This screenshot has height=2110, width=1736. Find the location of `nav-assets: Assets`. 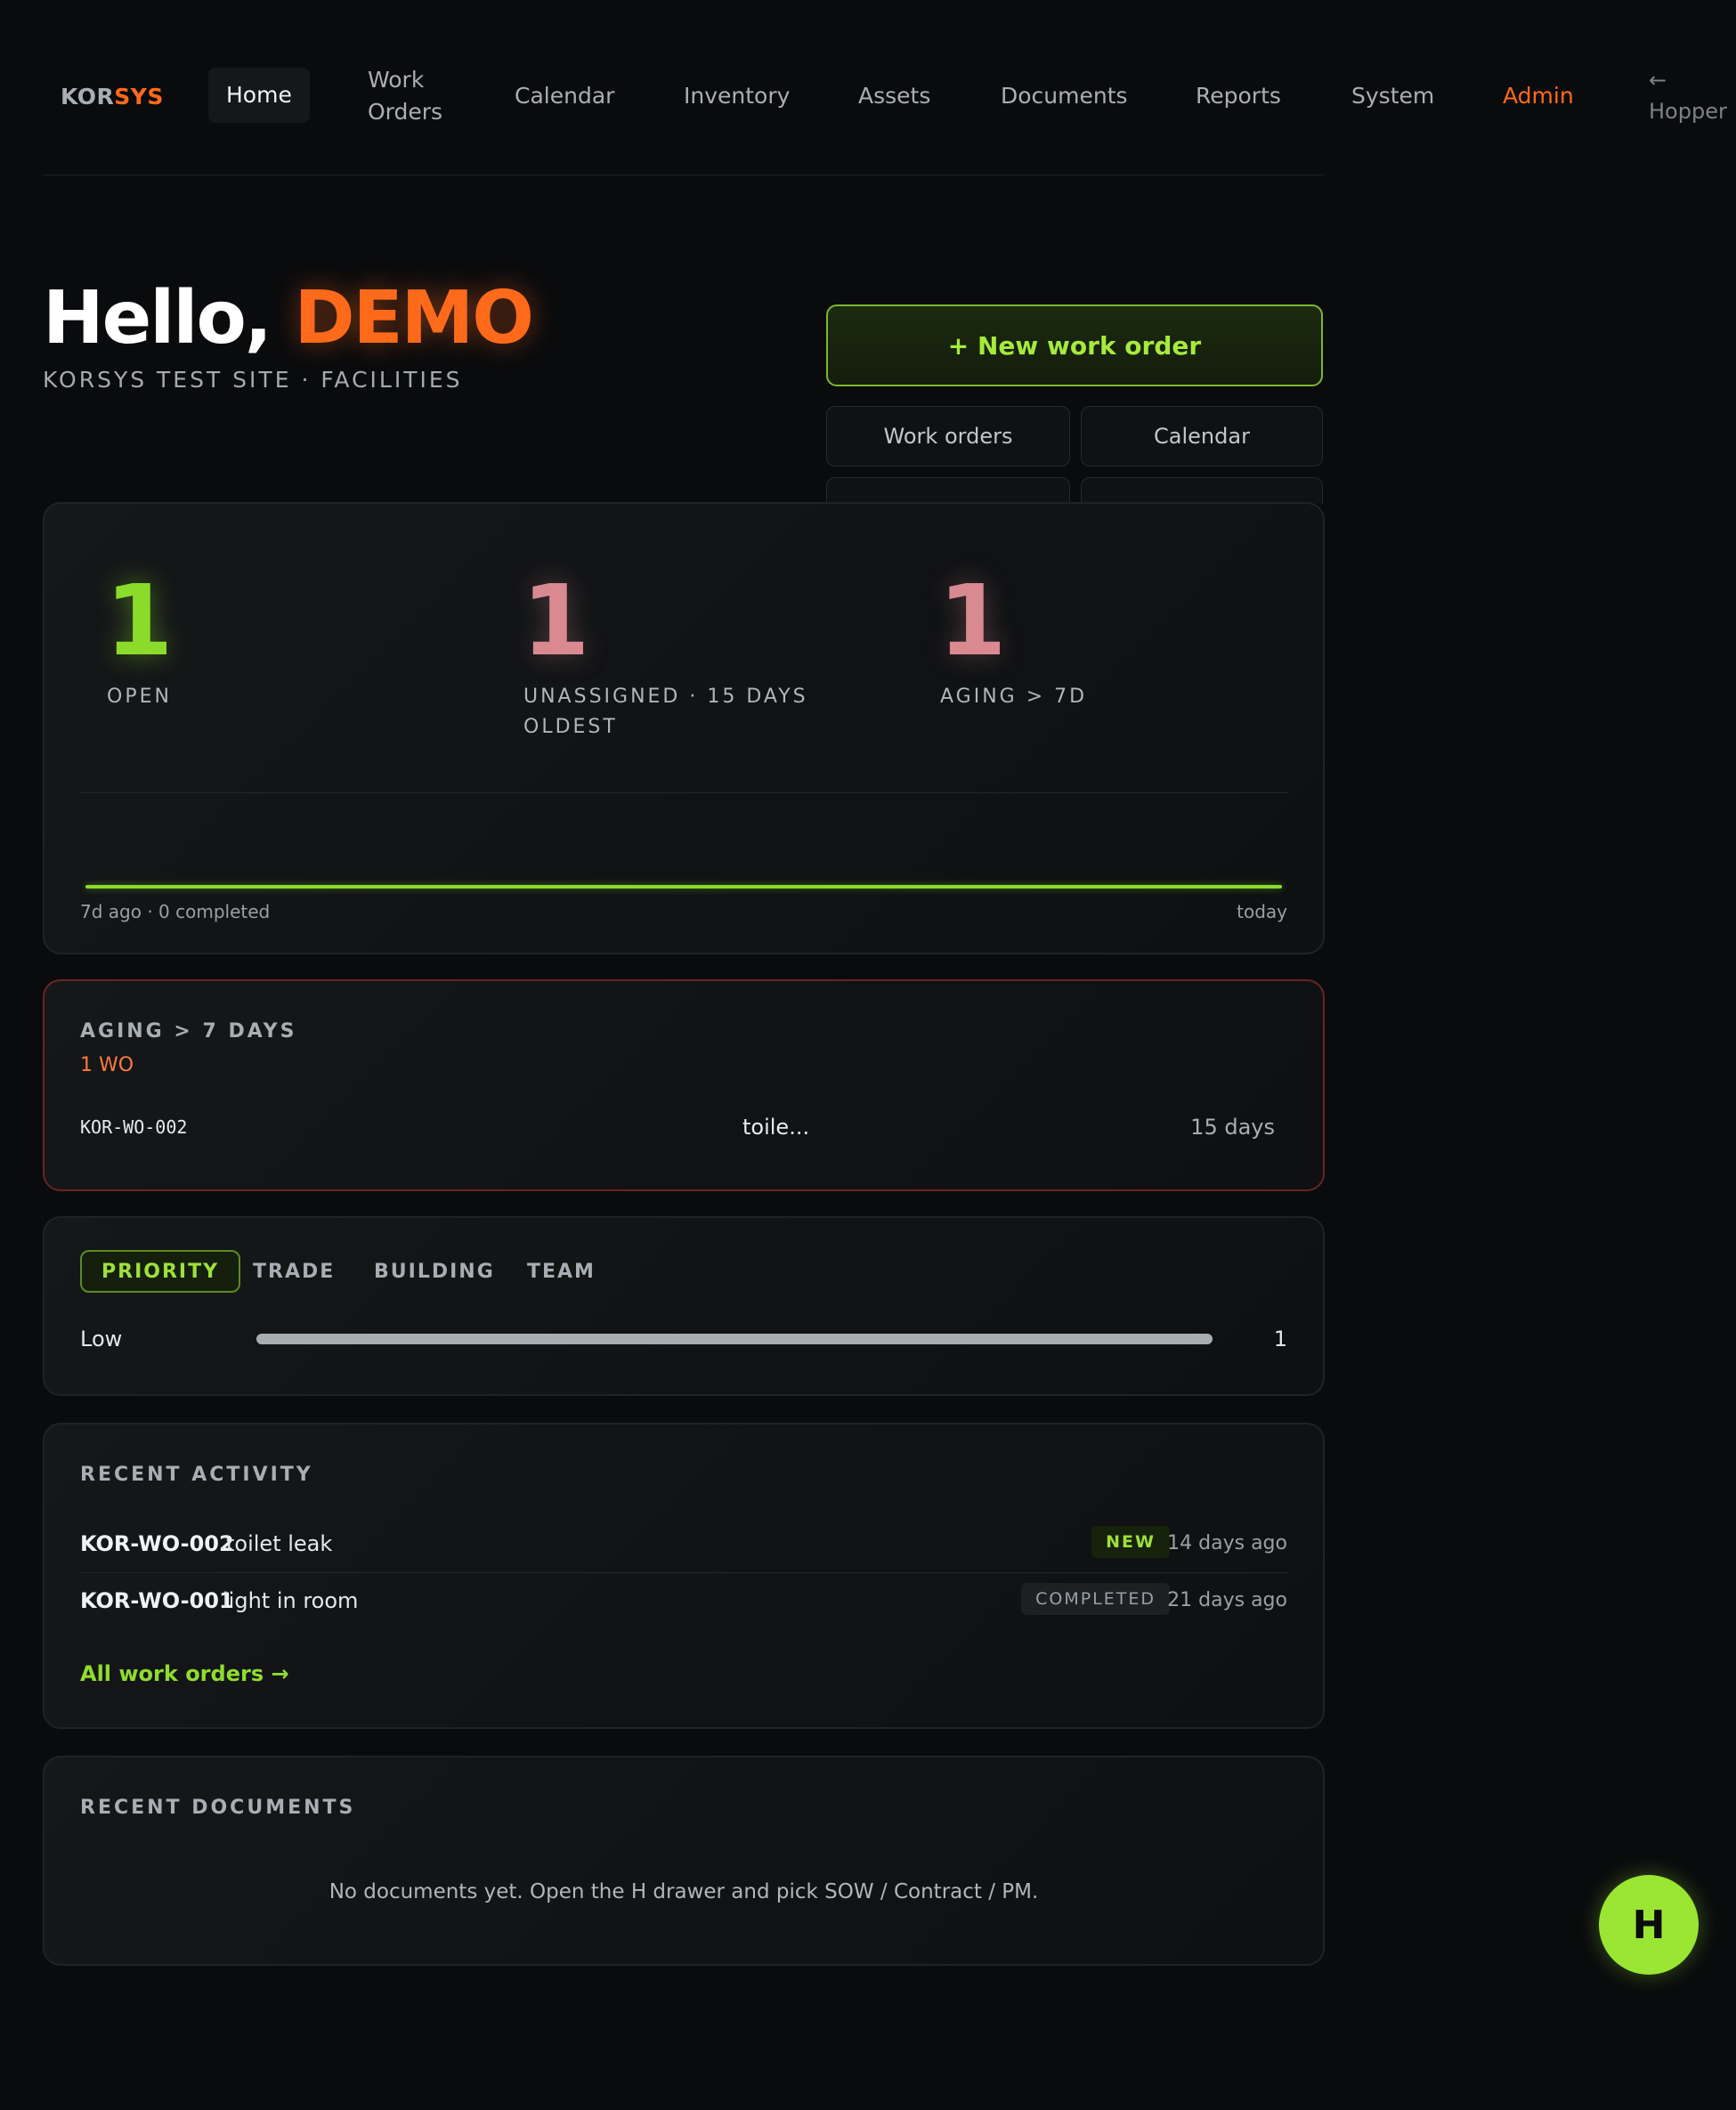

nav-assets: Assets is located at coordinates (894, 96).